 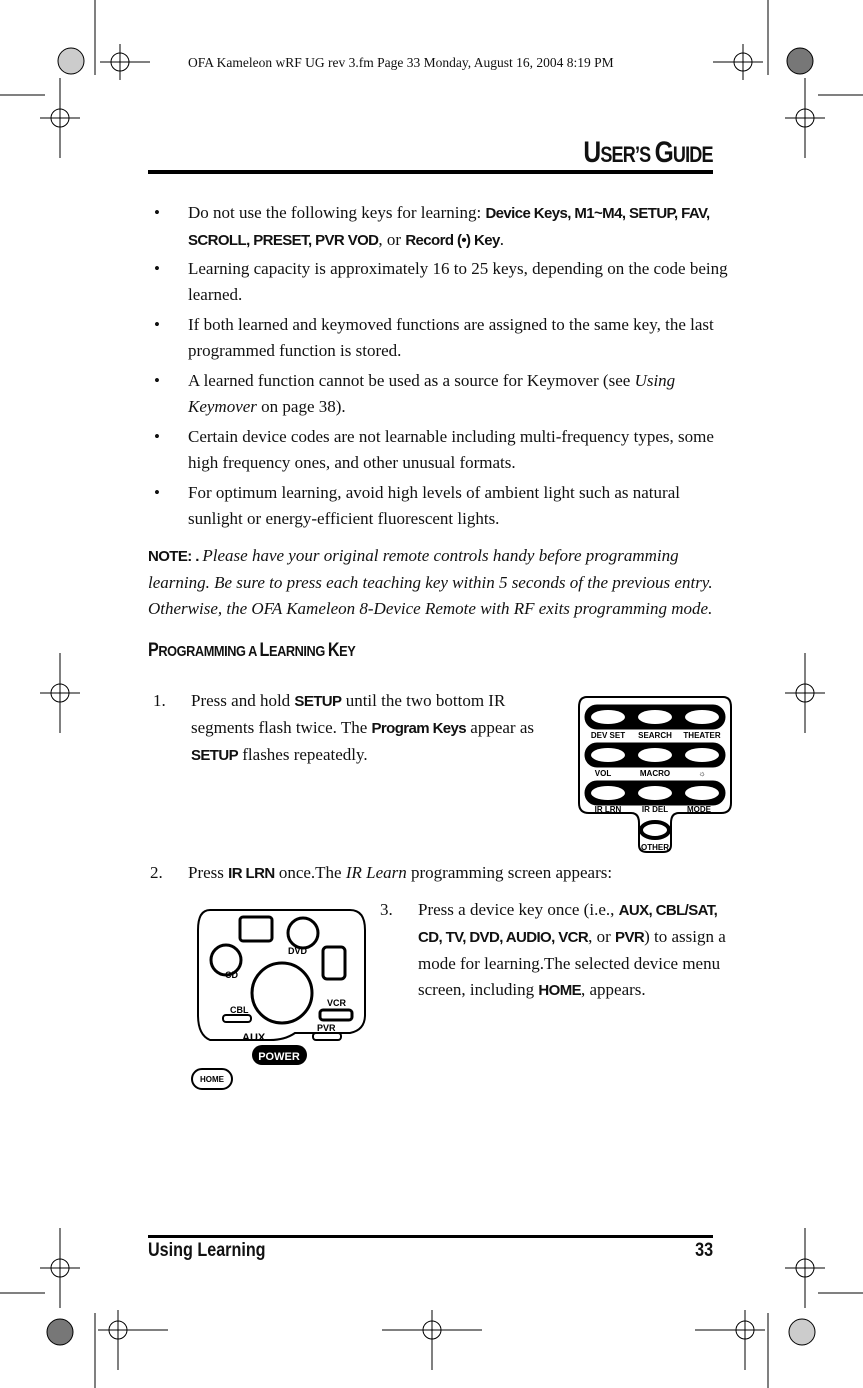 What do you see at coordinates (153, 650) in the screenshot?
I see `heading-part: P` at bounding box center [153, 650].